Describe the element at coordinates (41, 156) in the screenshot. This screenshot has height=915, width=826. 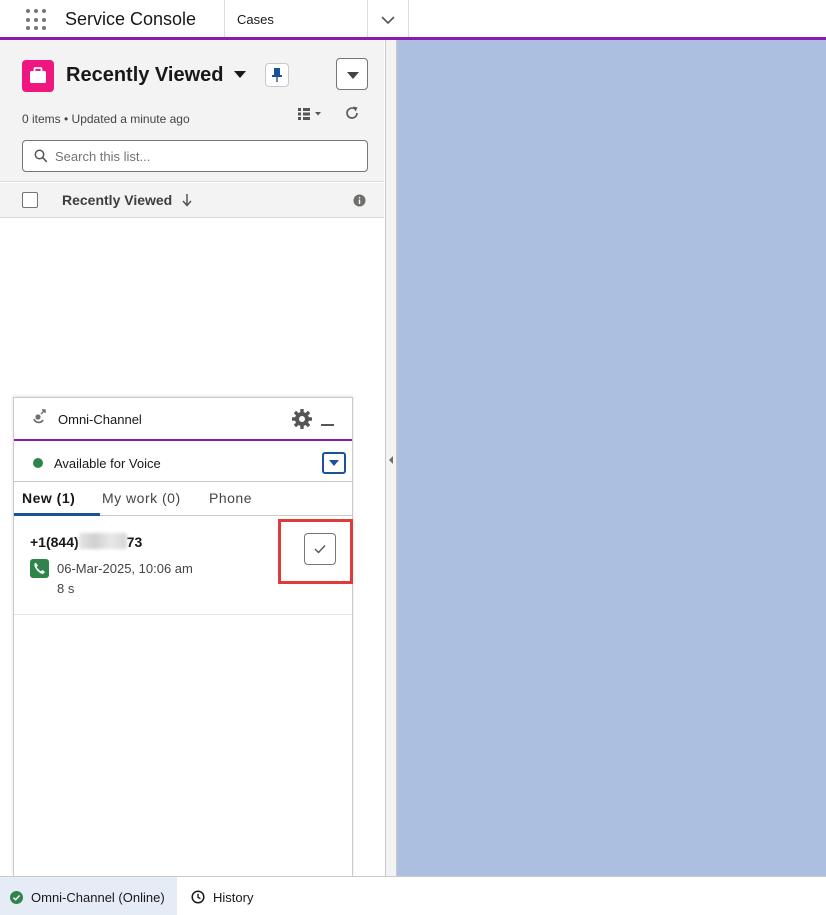
I see `search-icon` at that location.